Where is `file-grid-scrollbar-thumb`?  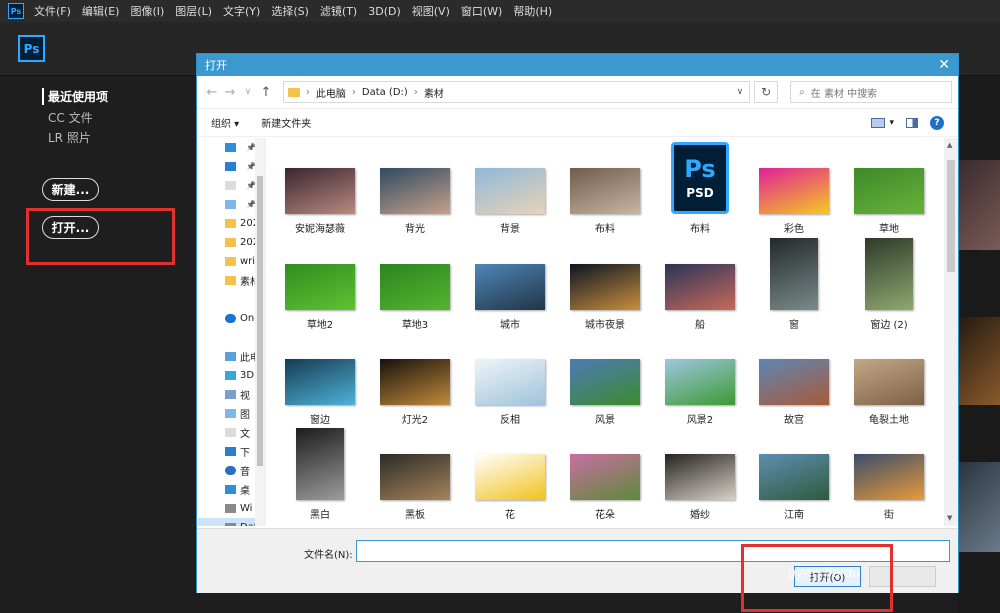 file-grid-scrollbar-thumb is located at coordinates (951, 216).